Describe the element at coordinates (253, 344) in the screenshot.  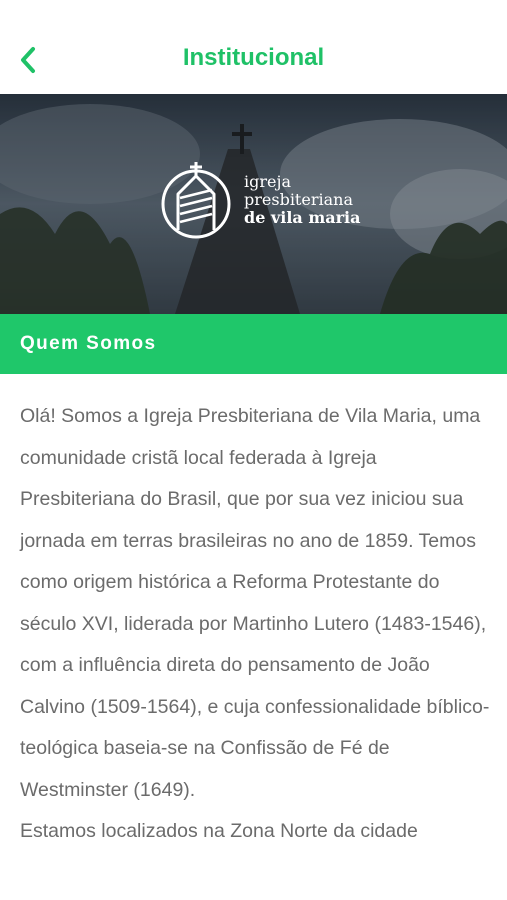
I see `section-header: Quem Somos` at that location.